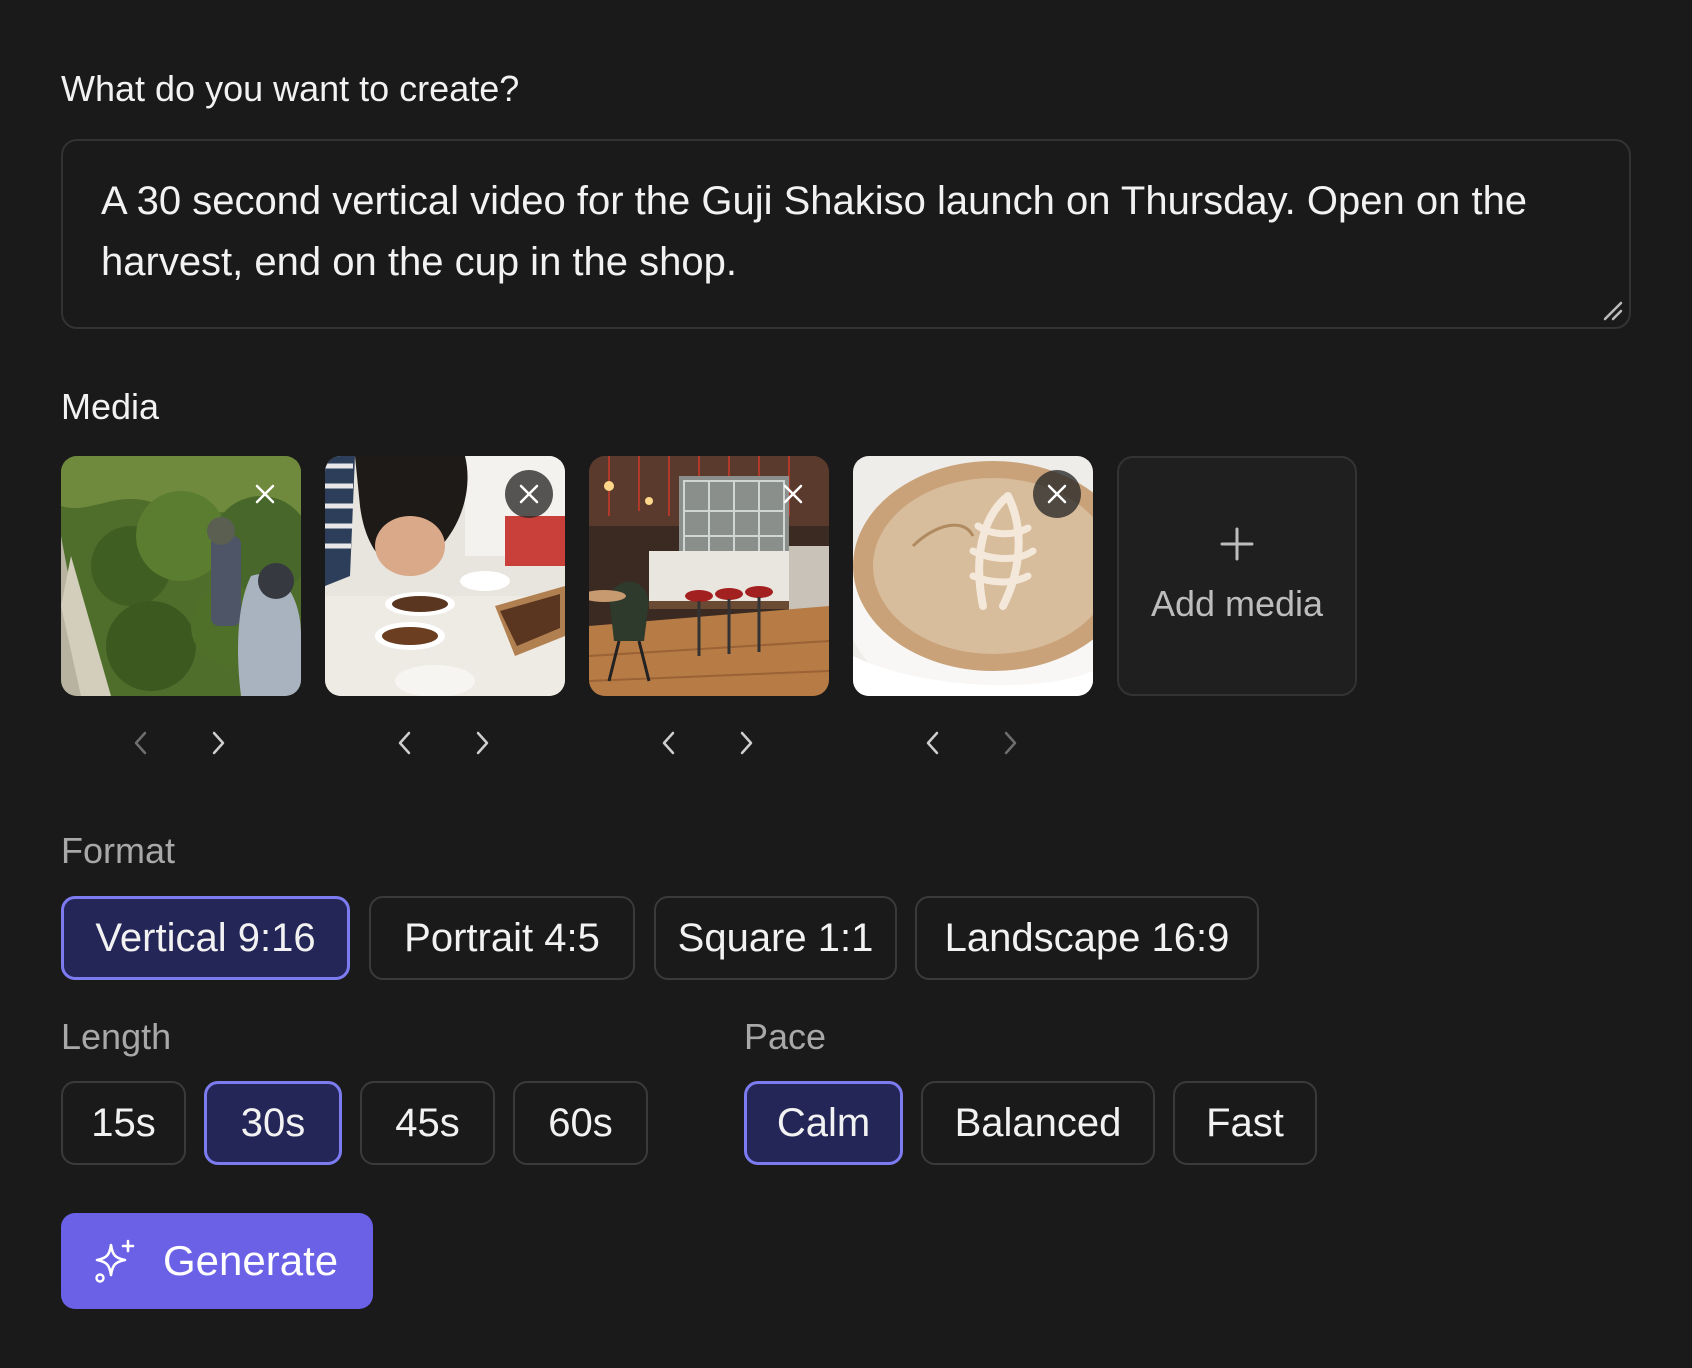  Describe the element at coordinates (116, 1036) in the screenshot. I see `length-label: Length` at that location.